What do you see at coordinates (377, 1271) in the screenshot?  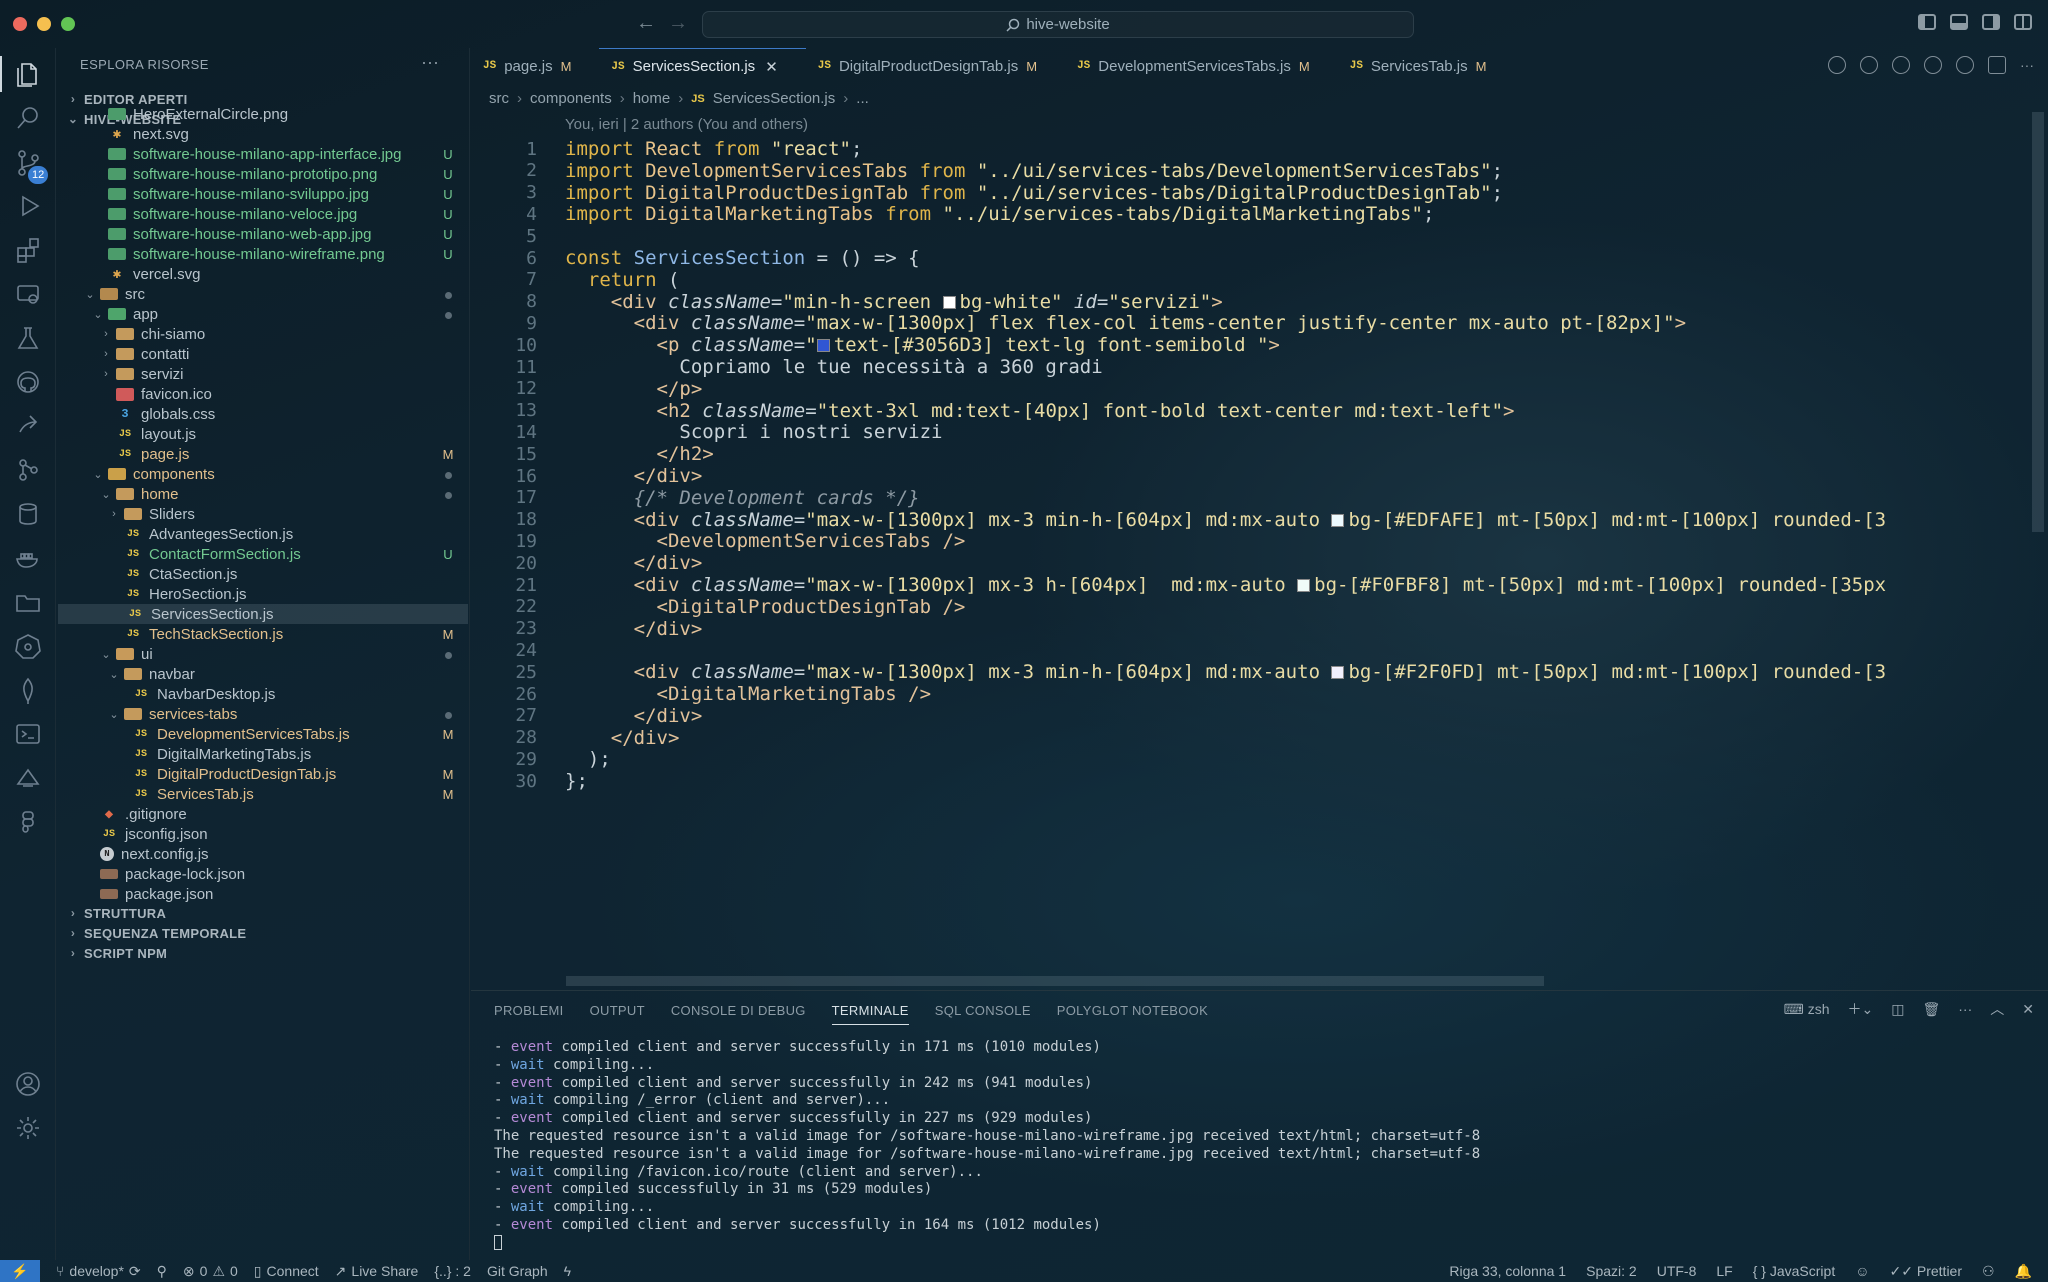 I see `live-share-status: ↗ Live Share` at bounding box center [377, 1271].